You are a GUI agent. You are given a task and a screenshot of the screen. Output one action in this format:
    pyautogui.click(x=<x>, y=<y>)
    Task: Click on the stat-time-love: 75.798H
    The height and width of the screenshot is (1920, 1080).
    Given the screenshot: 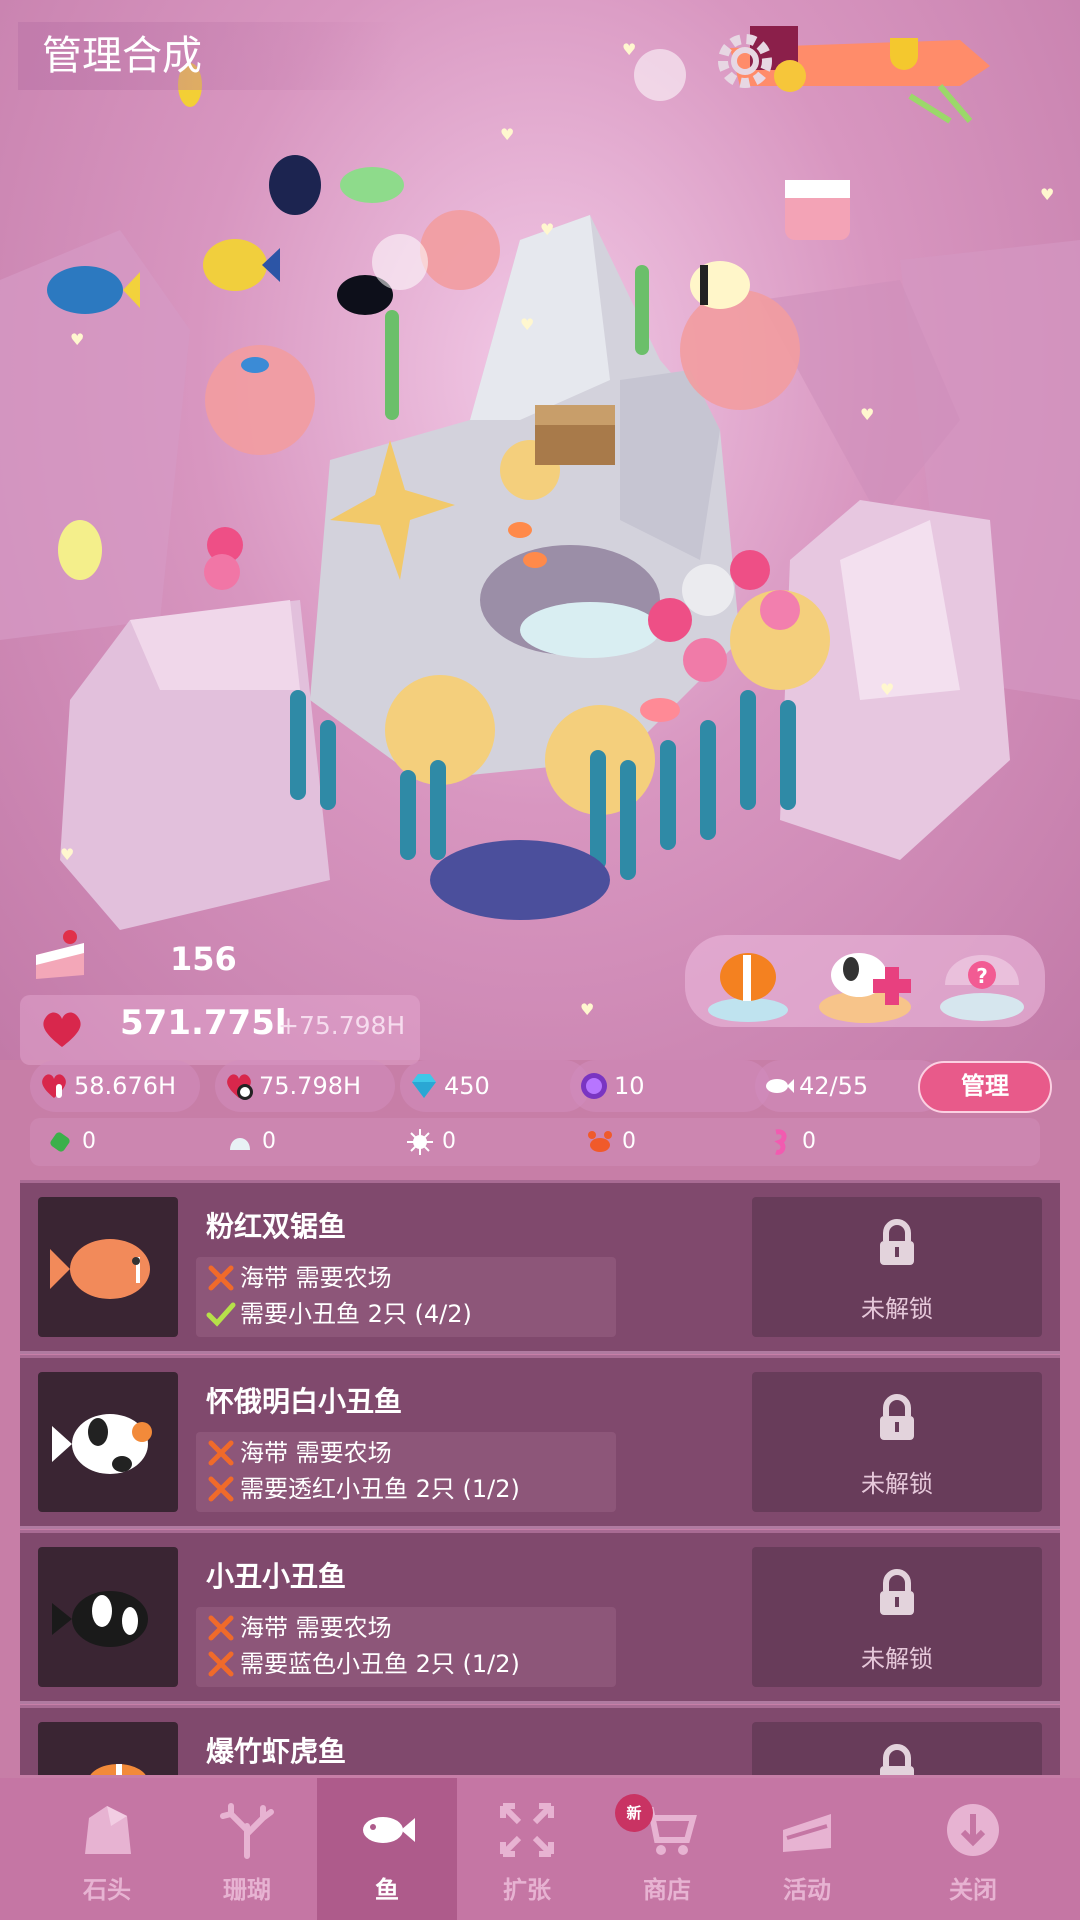 What is the action you would take?
    pyautogui.click(x=305, y=1086)
    